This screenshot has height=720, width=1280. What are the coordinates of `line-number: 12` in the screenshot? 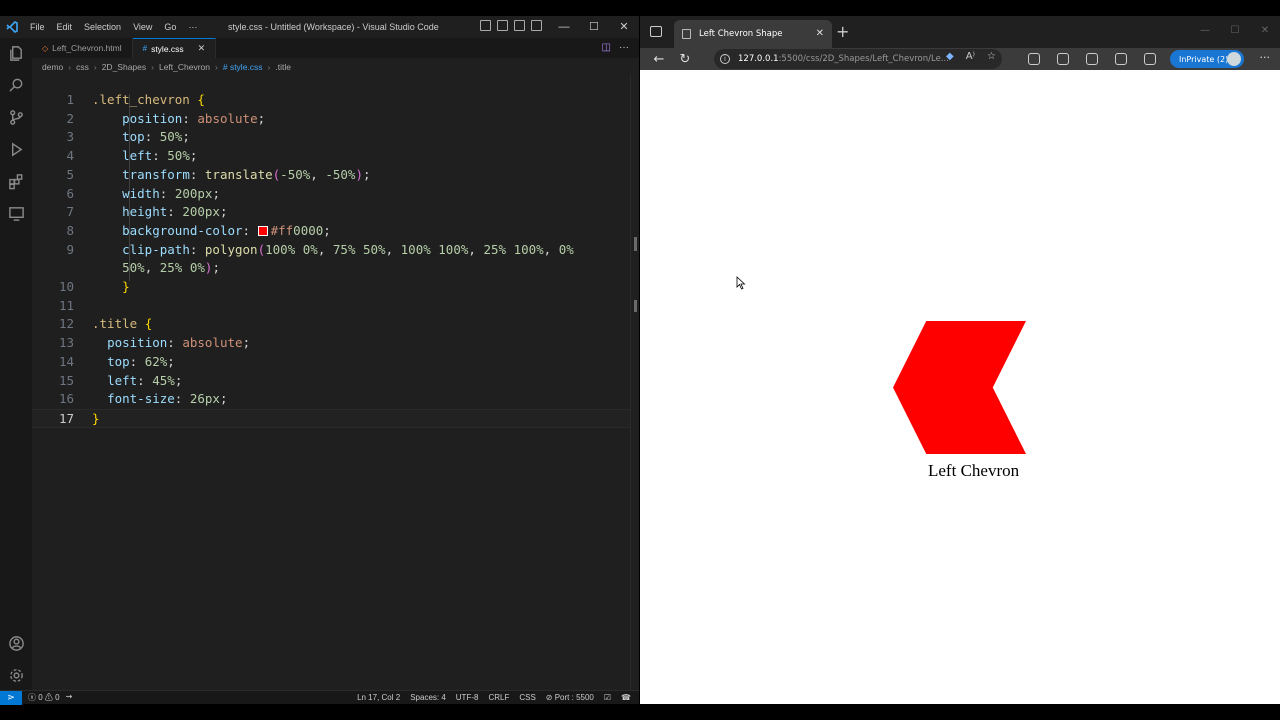 It's located at (66, 324).